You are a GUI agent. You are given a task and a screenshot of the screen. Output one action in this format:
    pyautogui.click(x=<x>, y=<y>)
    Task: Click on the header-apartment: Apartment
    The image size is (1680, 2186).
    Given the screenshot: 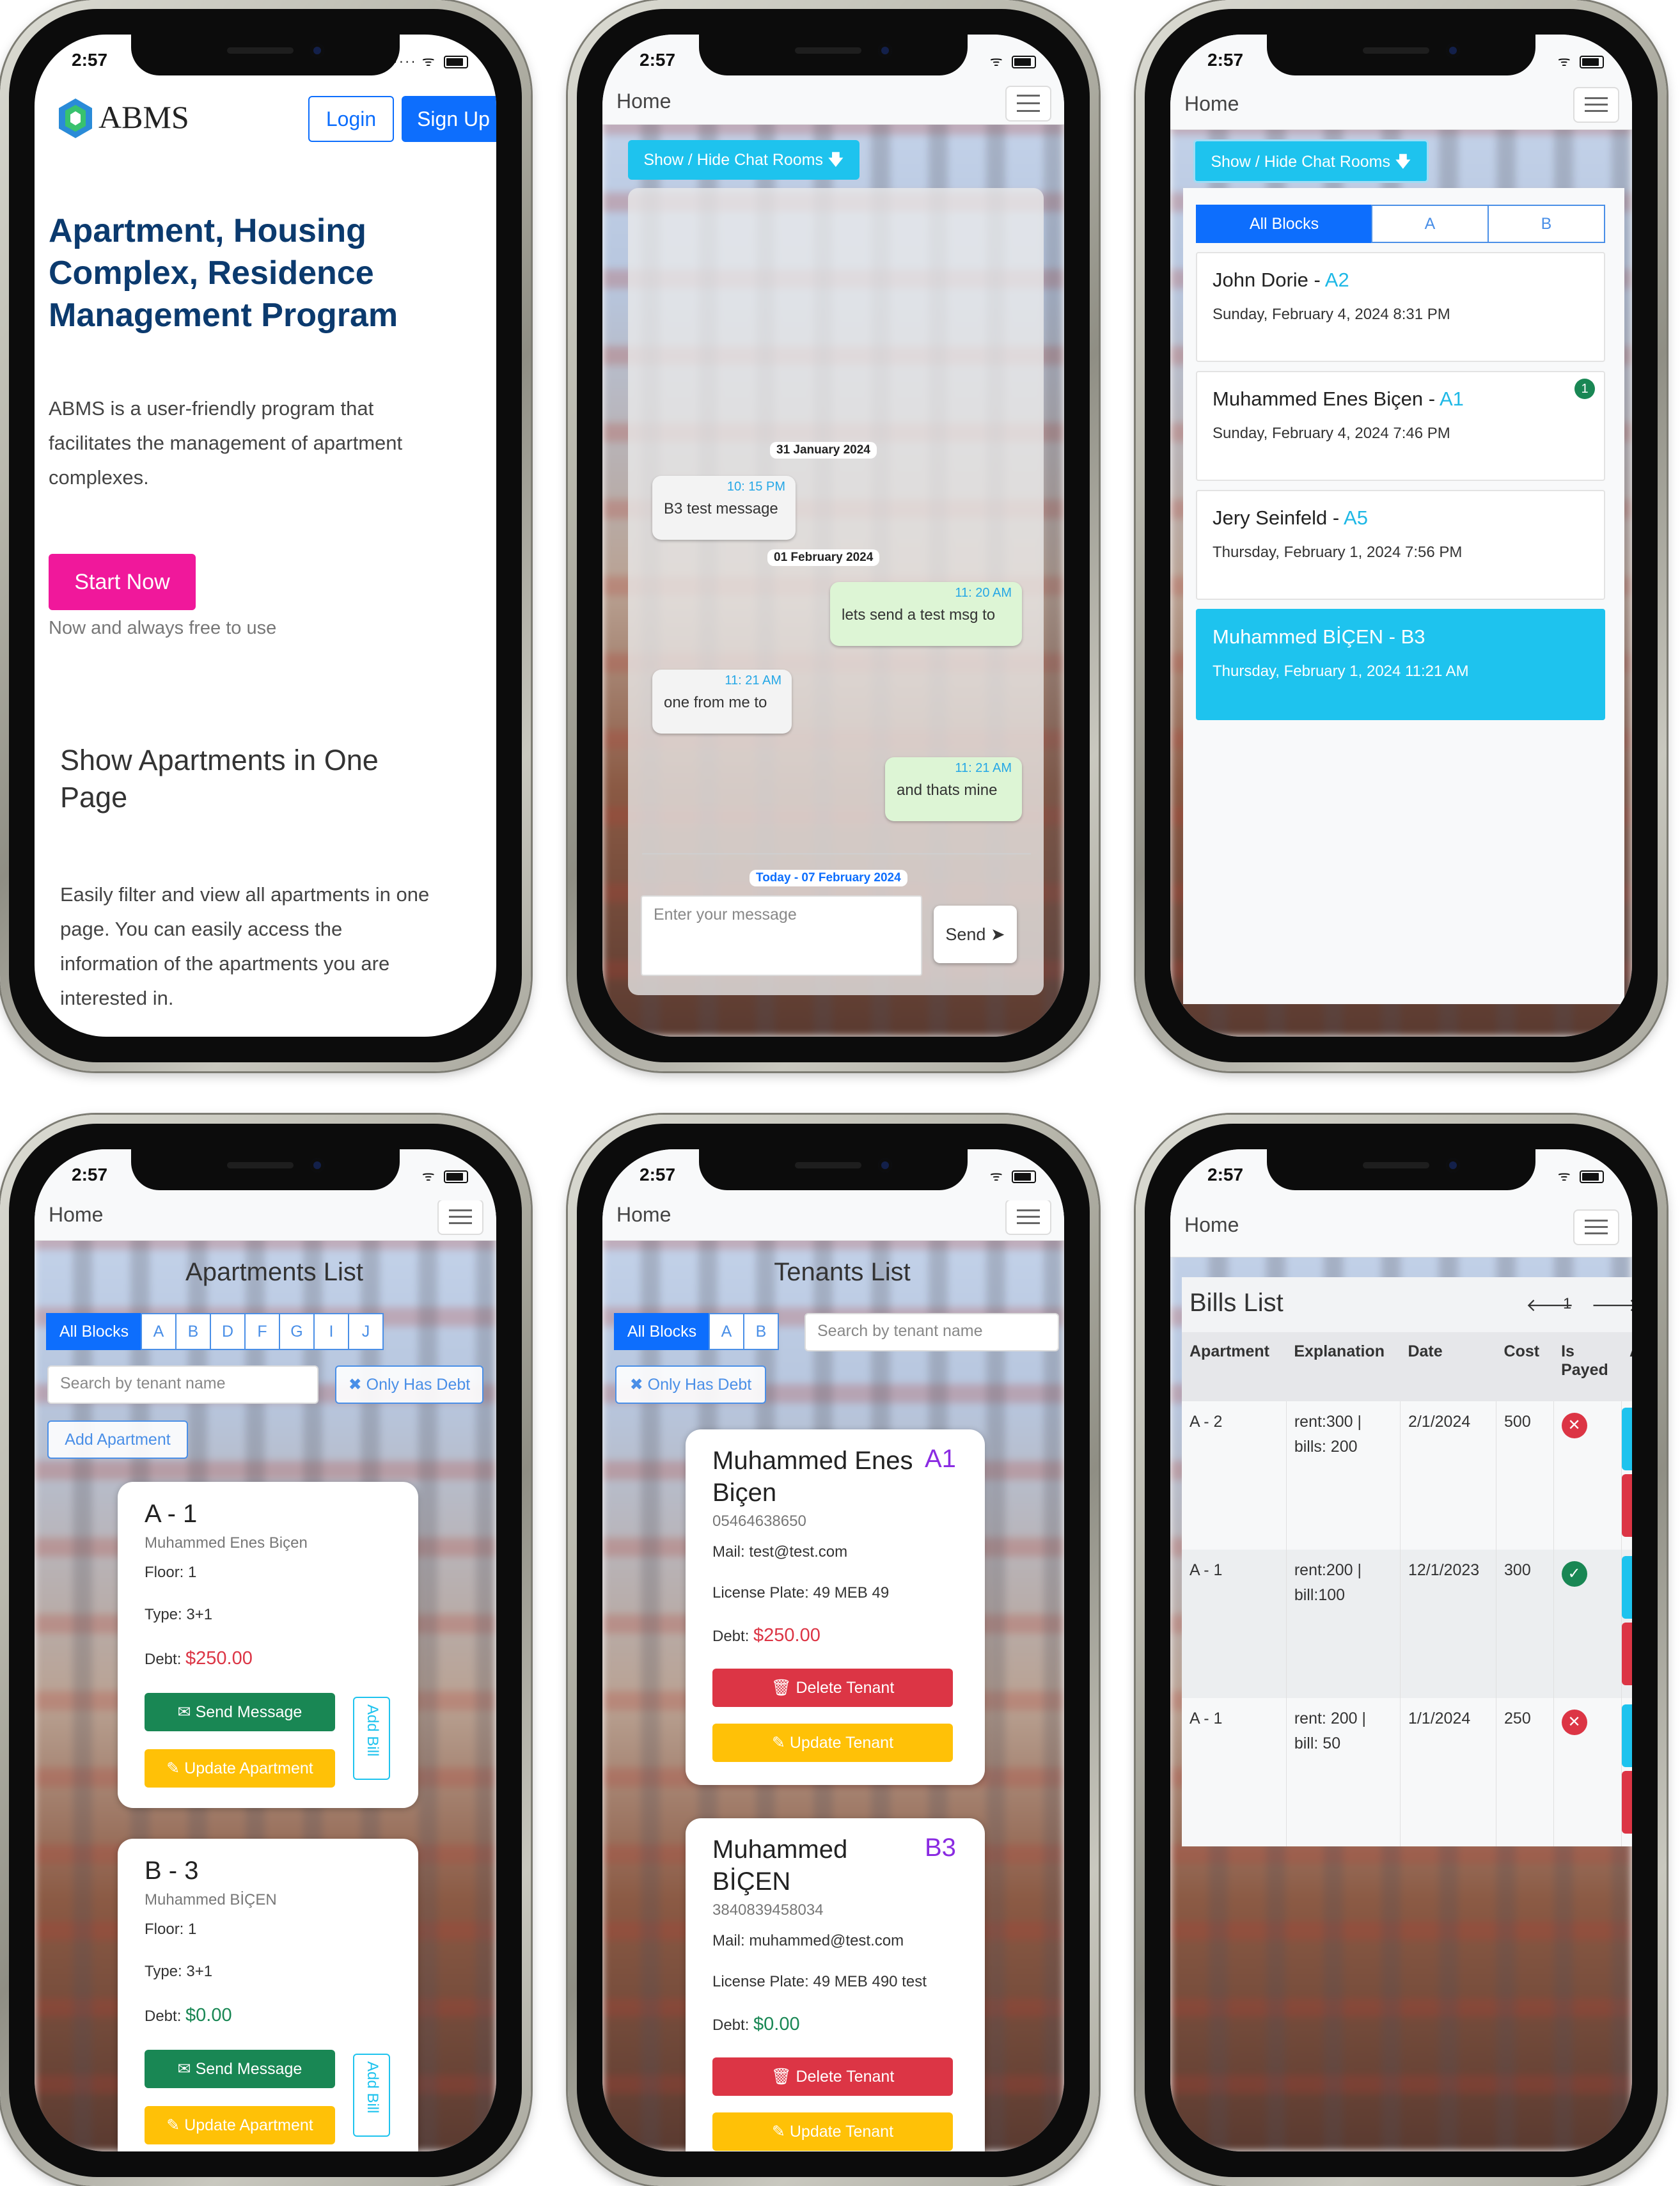 What is the action you would take?
    pyautogui.click(x=1229, y=1351)
    